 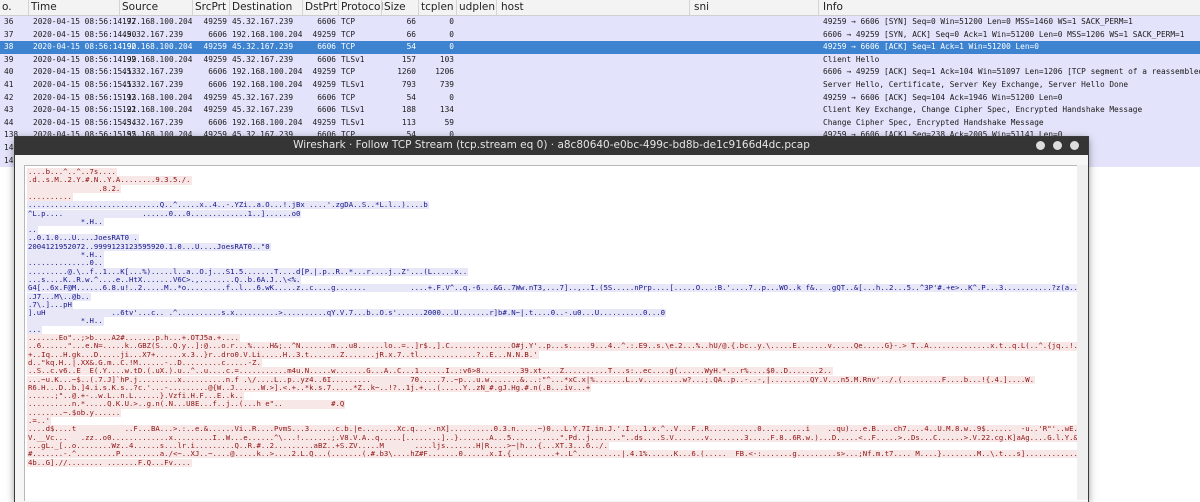 I want to click on cell-tcplen: 59, so click(x=449, y=122).